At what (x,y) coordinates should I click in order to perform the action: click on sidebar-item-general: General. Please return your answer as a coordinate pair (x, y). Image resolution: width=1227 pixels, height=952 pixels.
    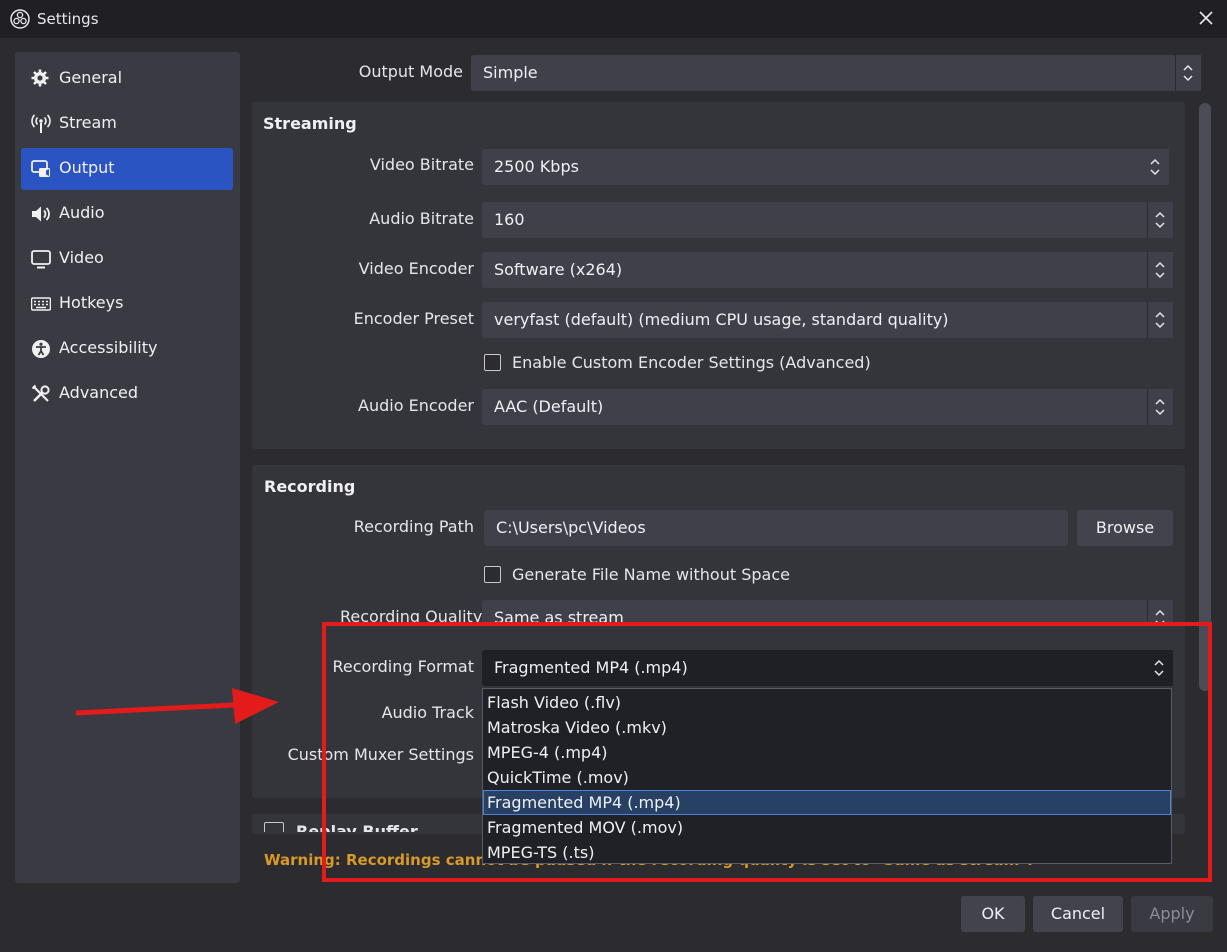
    Looking at the image, I should click on (127, 79).